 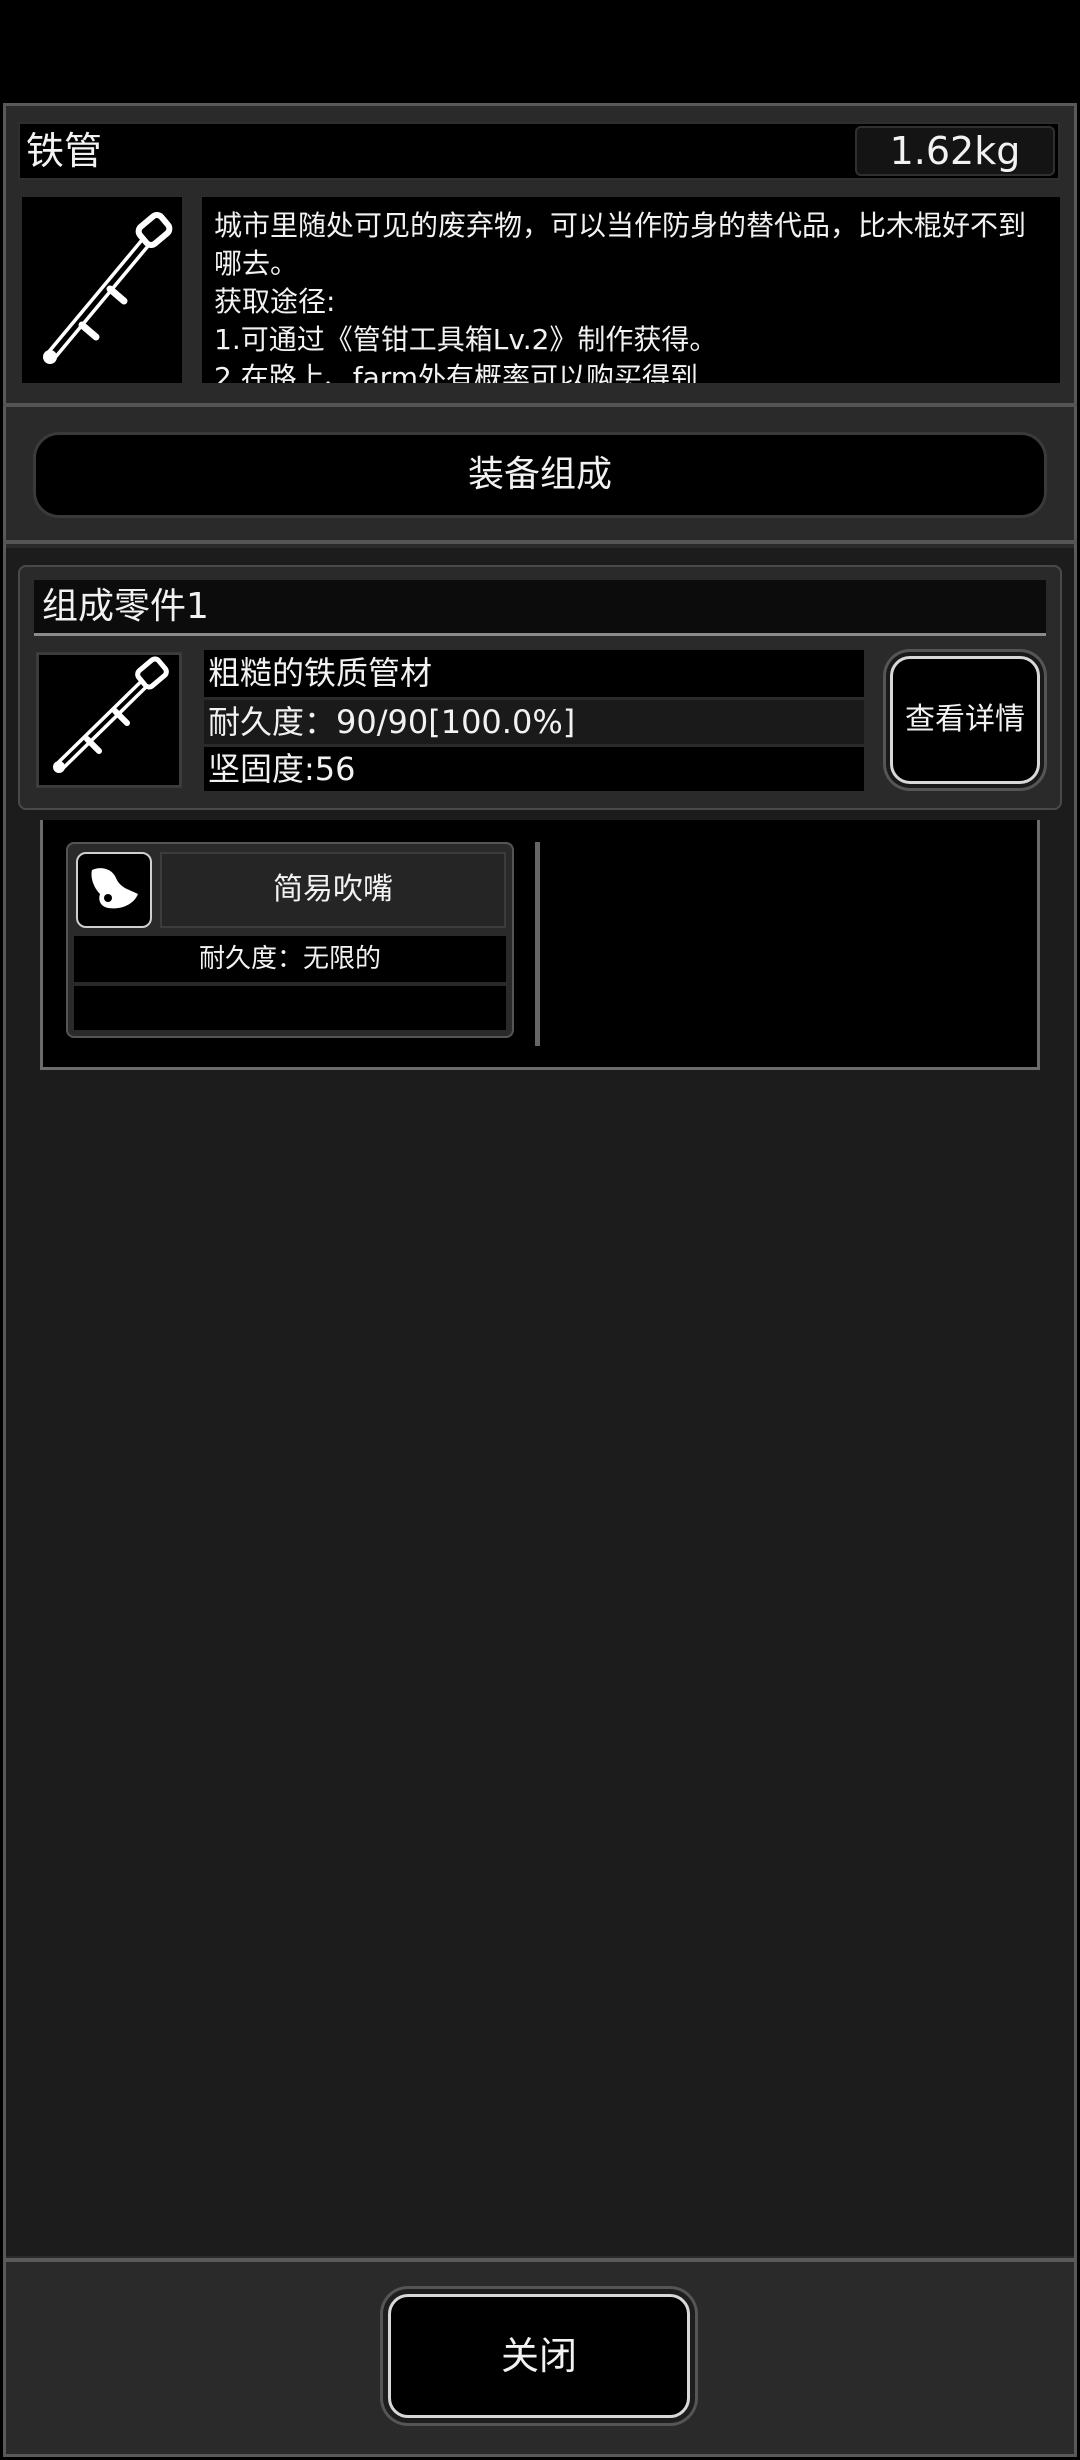 I want to click on equipment-composition-tab: 装备组成, so click(x=540, y=475).